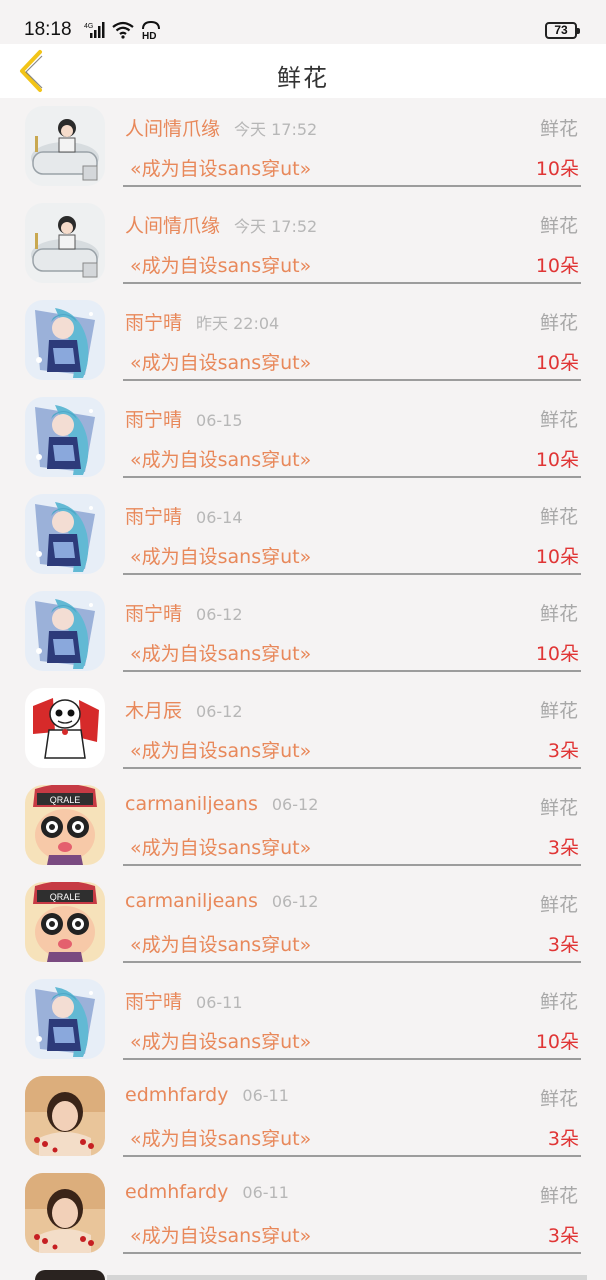  I want to click on battery-indicator: 73, so click(562, 30).